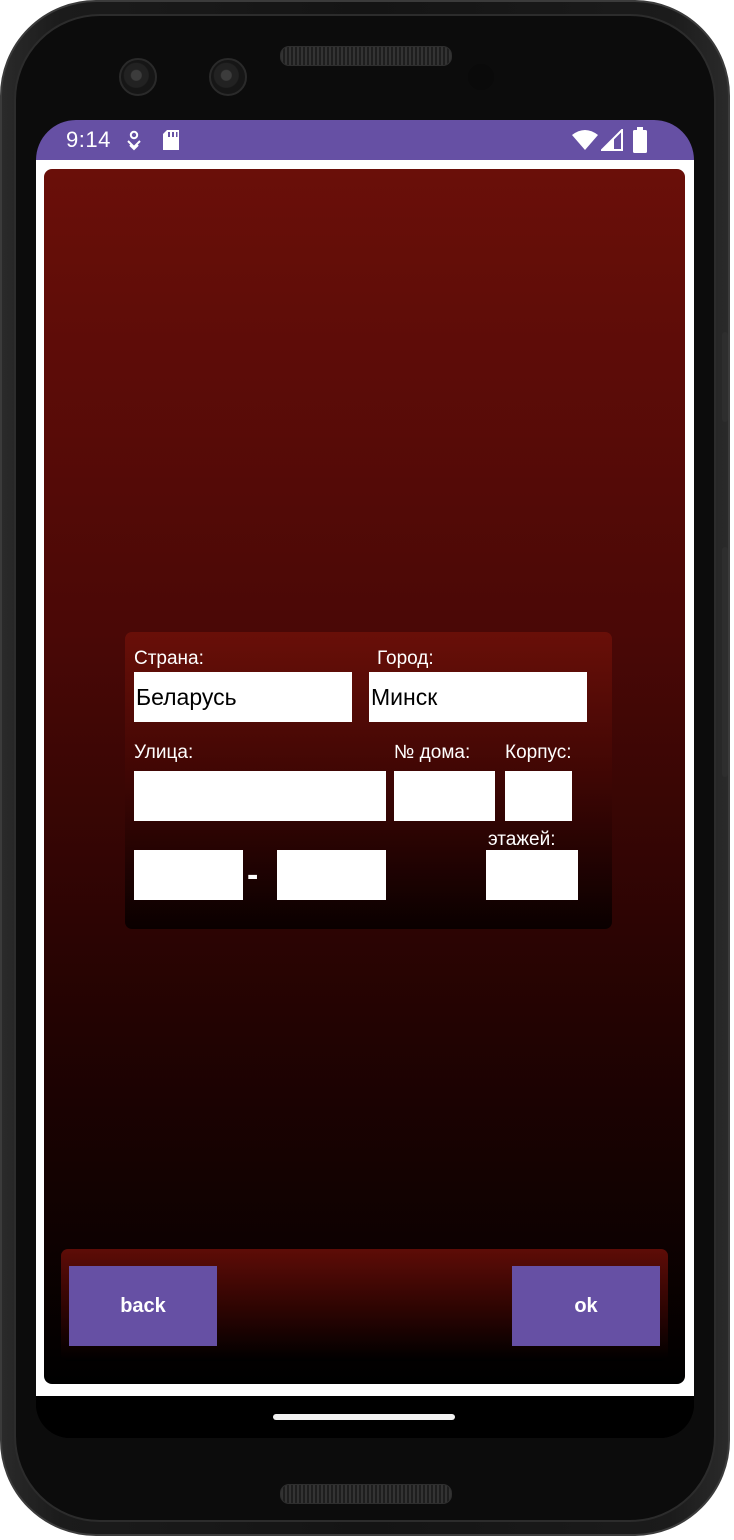  I want to click on street-label: Улица:, so click(164, 752).